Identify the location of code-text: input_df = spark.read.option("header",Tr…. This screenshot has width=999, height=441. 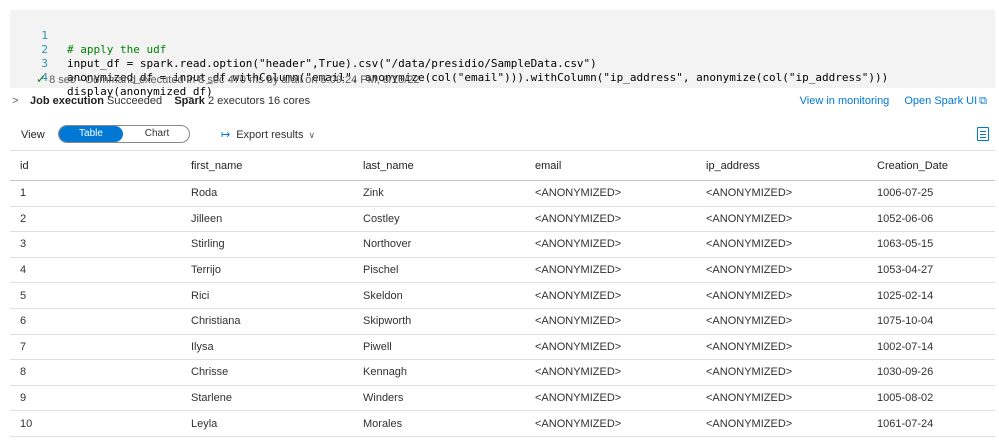
(332, 63).